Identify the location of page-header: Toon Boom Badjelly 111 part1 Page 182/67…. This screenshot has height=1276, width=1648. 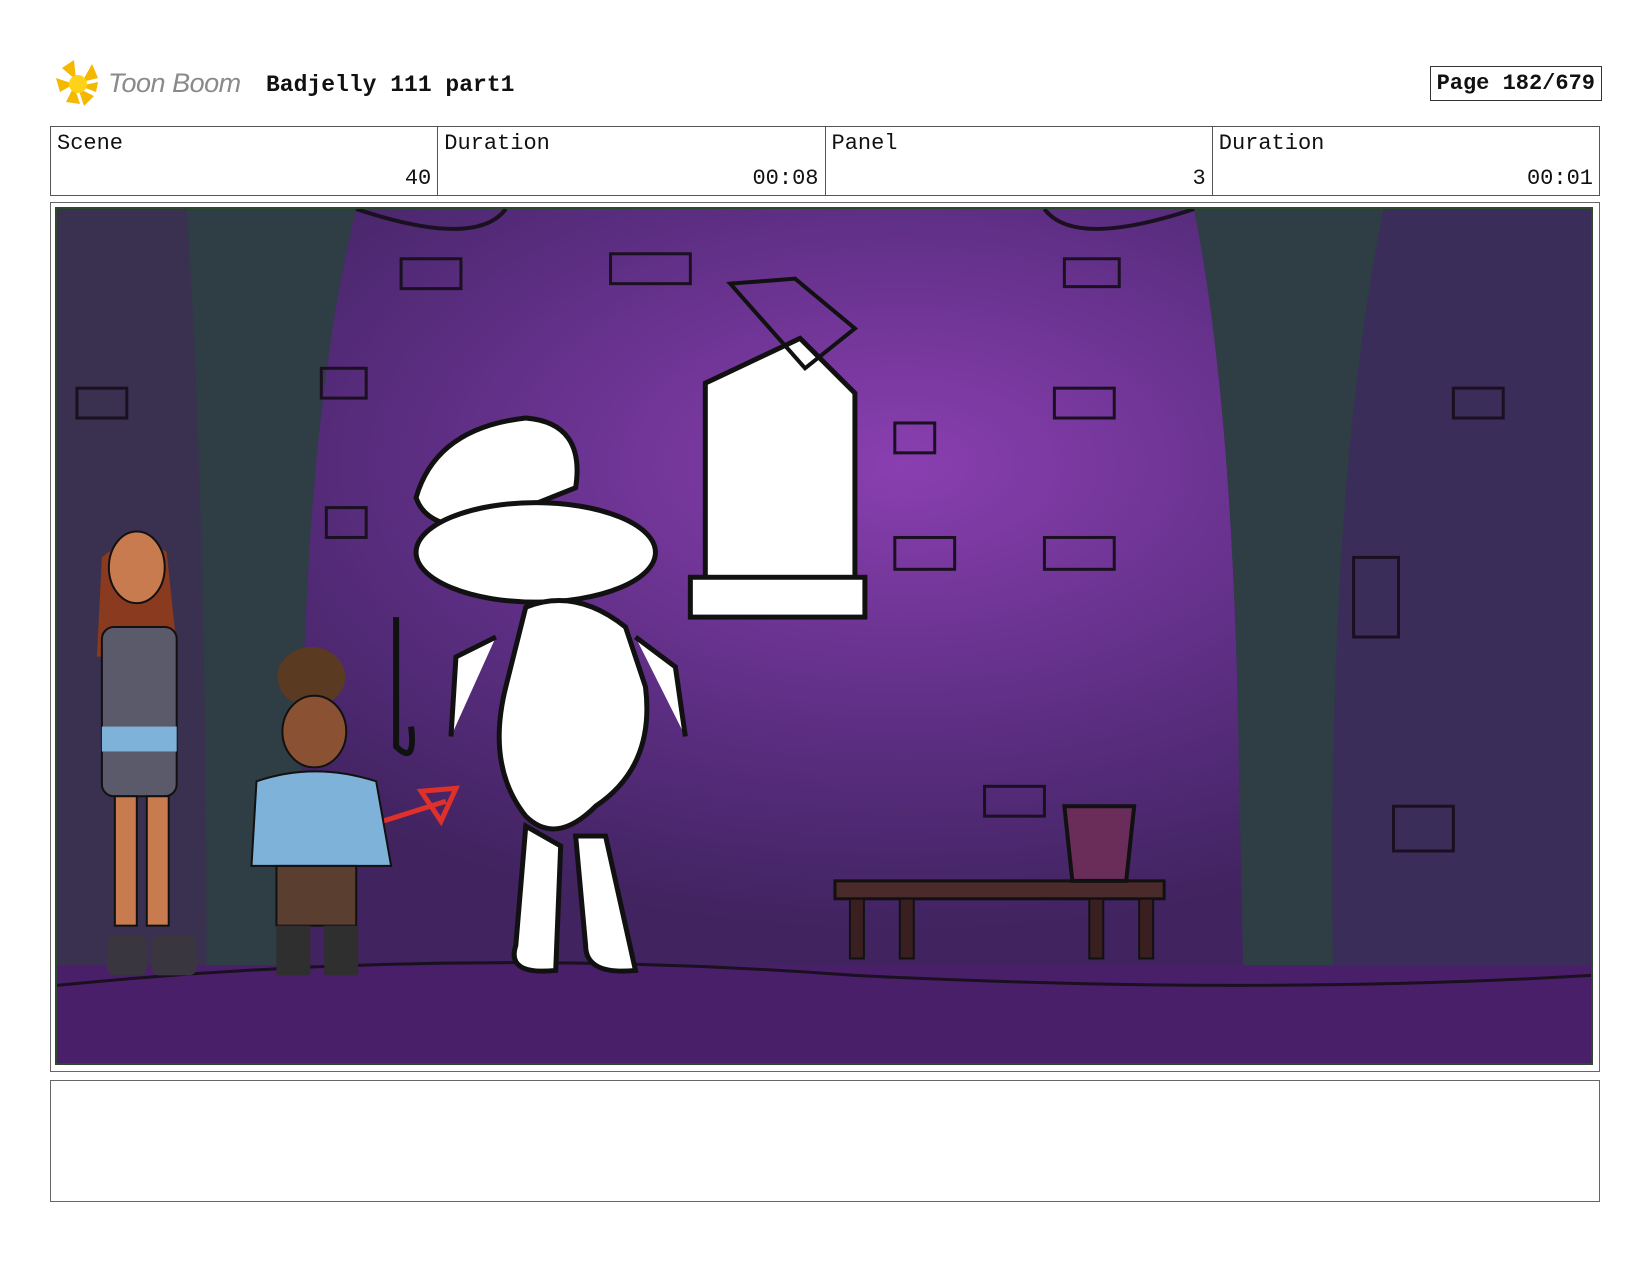
(827, 86).